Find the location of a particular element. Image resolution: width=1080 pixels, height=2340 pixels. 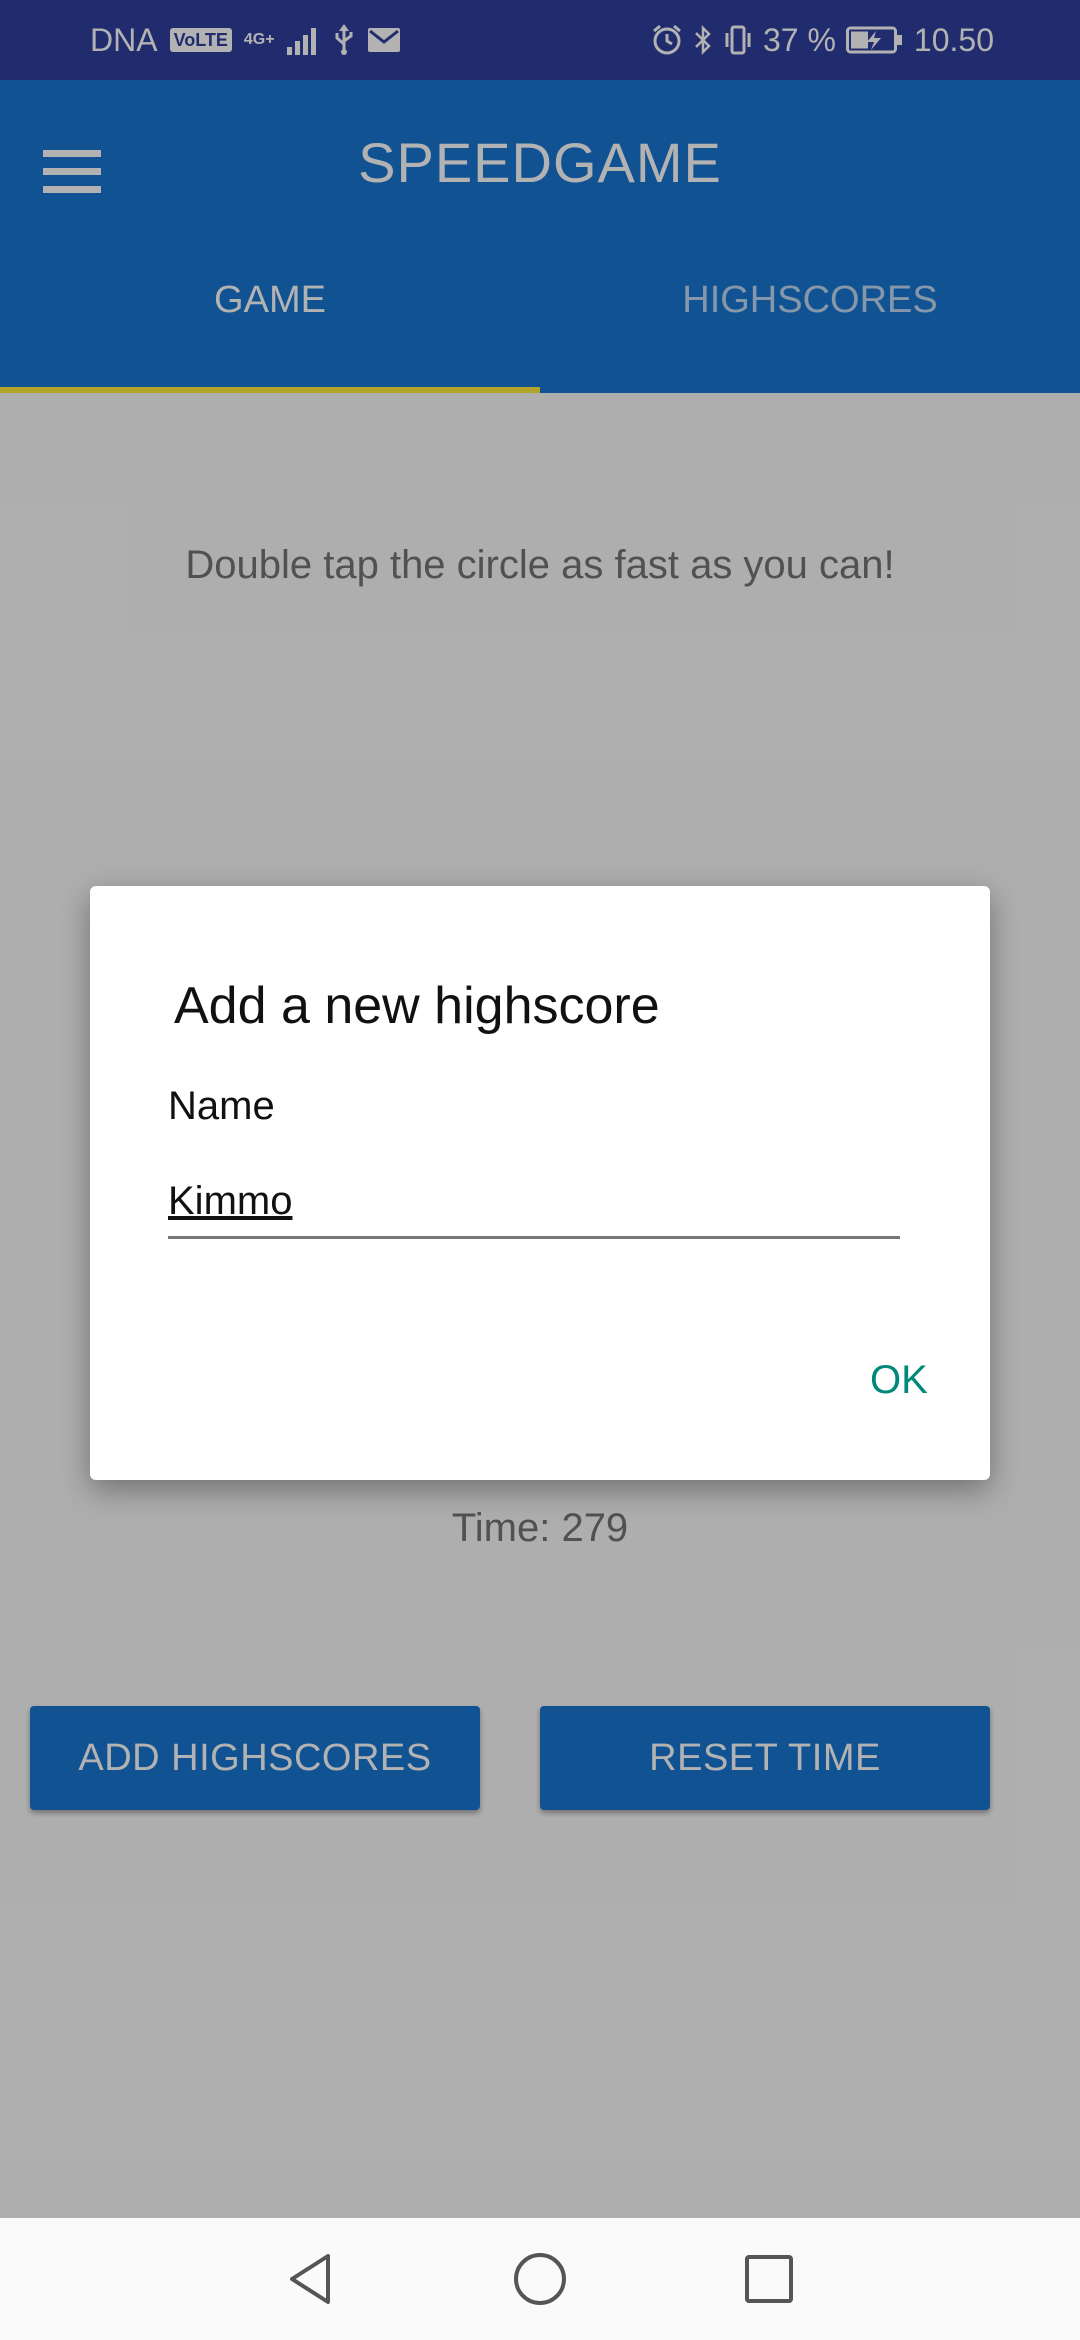

back-button is located at coordinates (311, 2279).